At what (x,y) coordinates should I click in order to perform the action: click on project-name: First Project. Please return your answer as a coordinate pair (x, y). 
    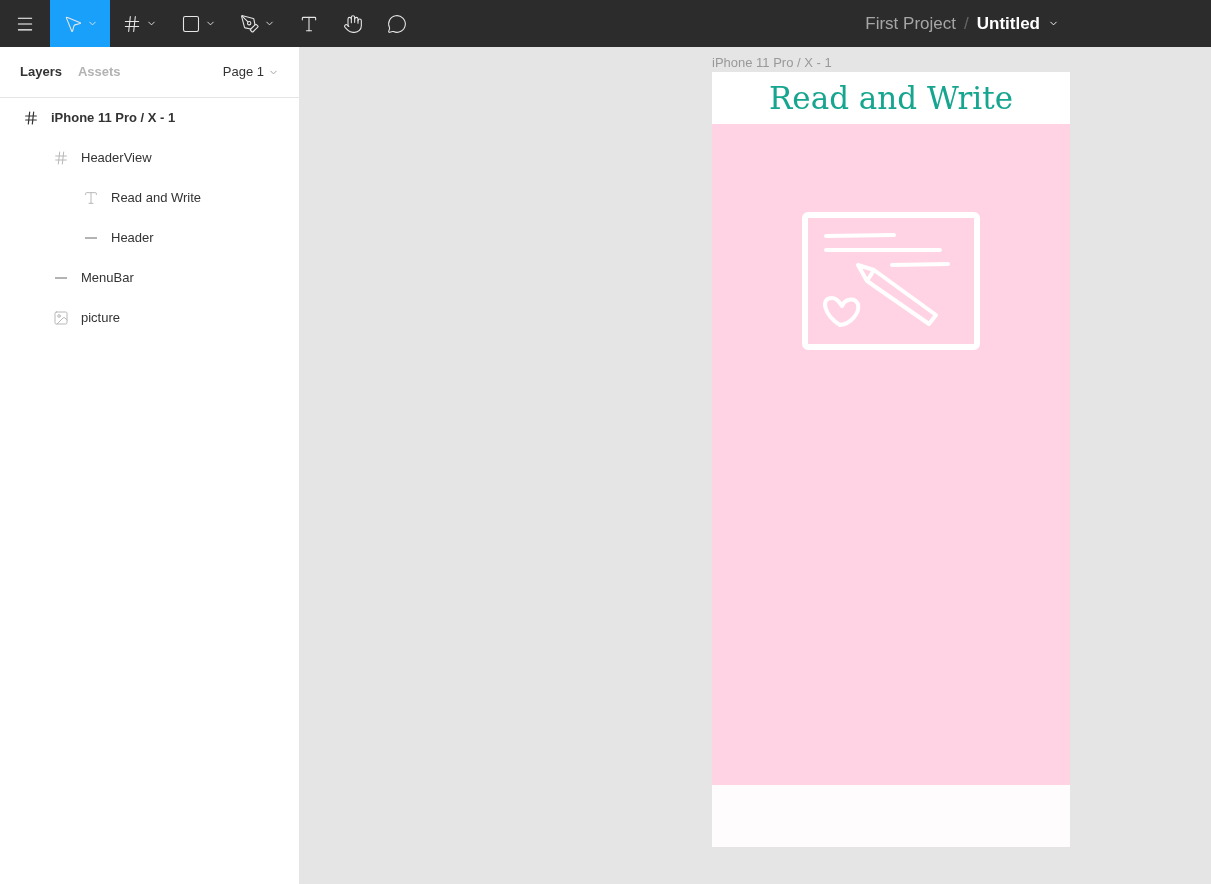
    Looking at the image, I should click on (910, 23).